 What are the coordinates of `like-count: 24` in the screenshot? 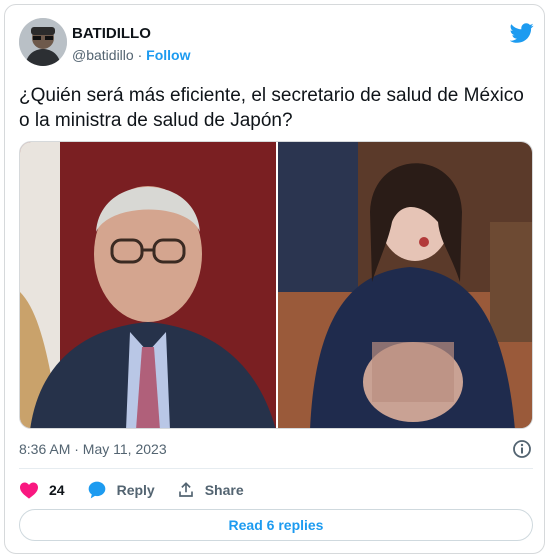 It's located at (57, 490).